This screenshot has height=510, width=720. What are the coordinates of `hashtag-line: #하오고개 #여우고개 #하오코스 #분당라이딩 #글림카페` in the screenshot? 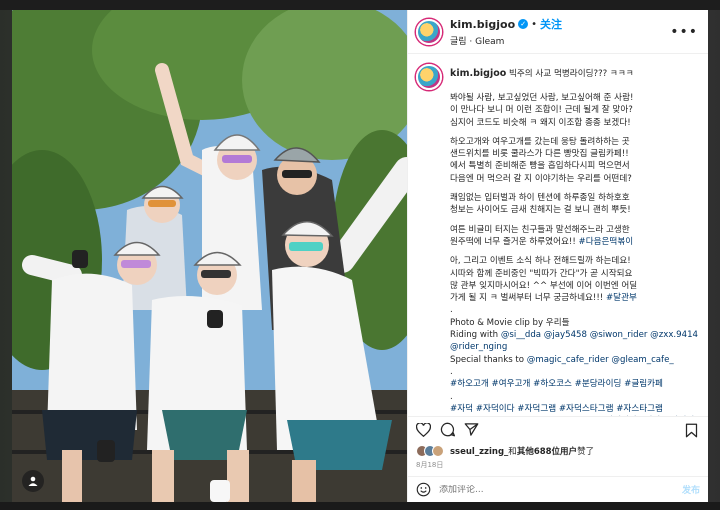 It's located at (575, 384).